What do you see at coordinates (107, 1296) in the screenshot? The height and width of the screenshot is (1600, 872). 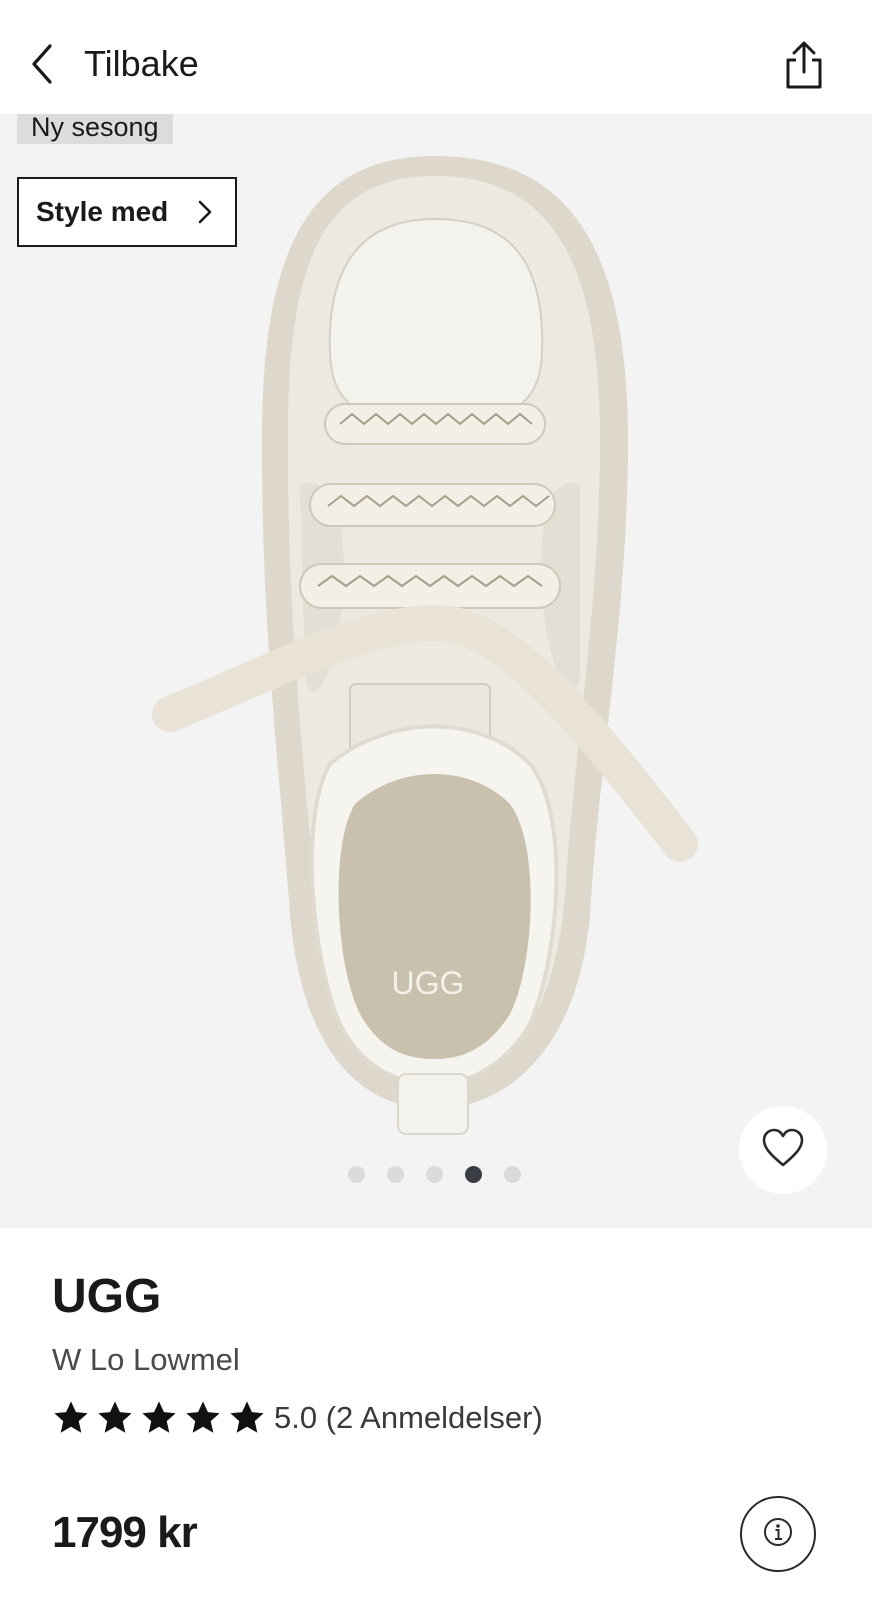 I see `brand-name: UGG` at bounding box center [107, 1296].